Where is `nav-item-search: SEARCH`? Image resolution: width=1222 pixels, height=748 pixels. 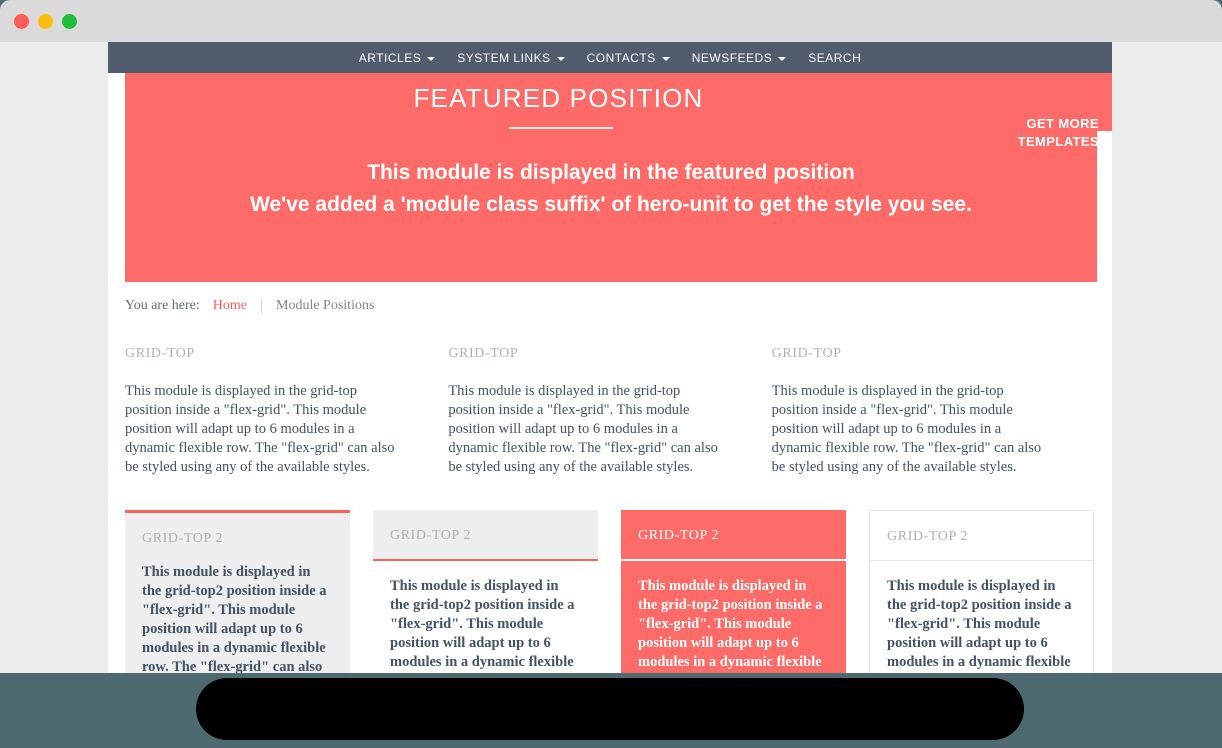
nav-item-search: SEARCH is located at coordinates (834, 58).